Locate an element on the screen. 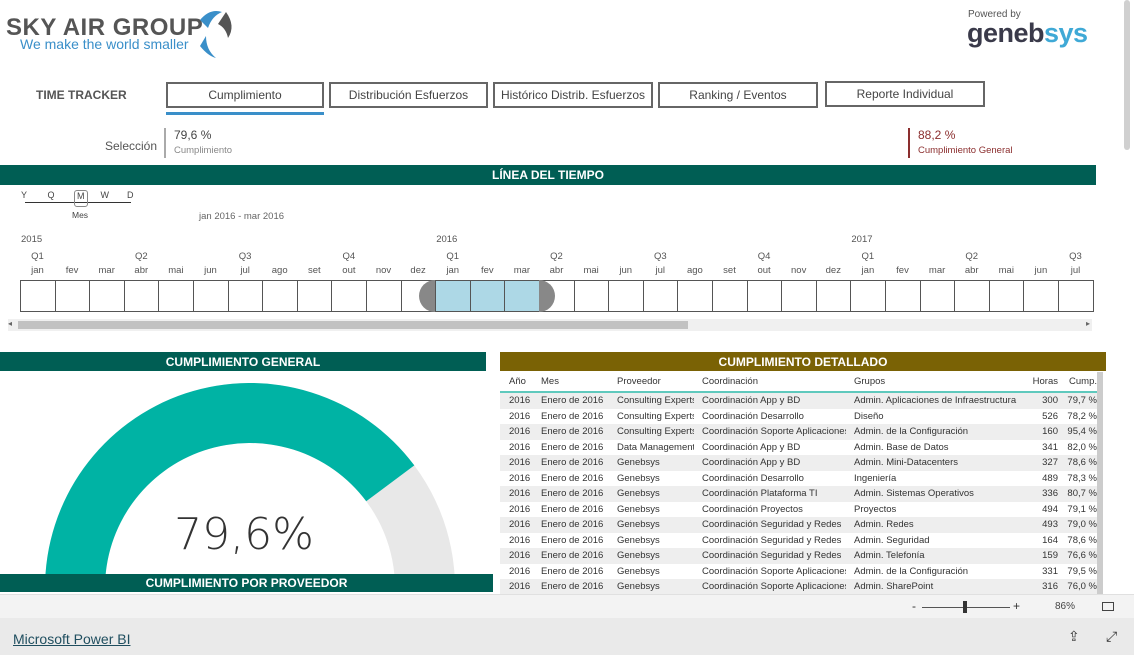  tab-0: Cumplimiento is located at coordinates (245, 95).